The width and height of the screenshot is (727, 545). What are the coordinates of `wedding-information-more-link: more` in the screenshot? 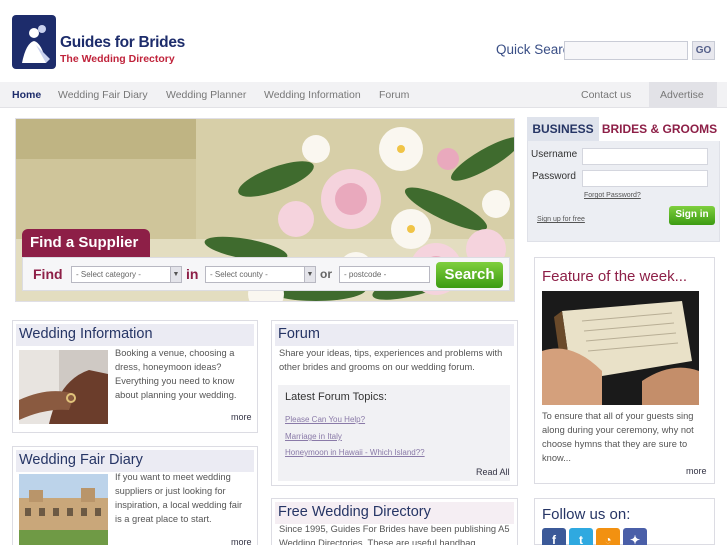 It's located at (241, 417).